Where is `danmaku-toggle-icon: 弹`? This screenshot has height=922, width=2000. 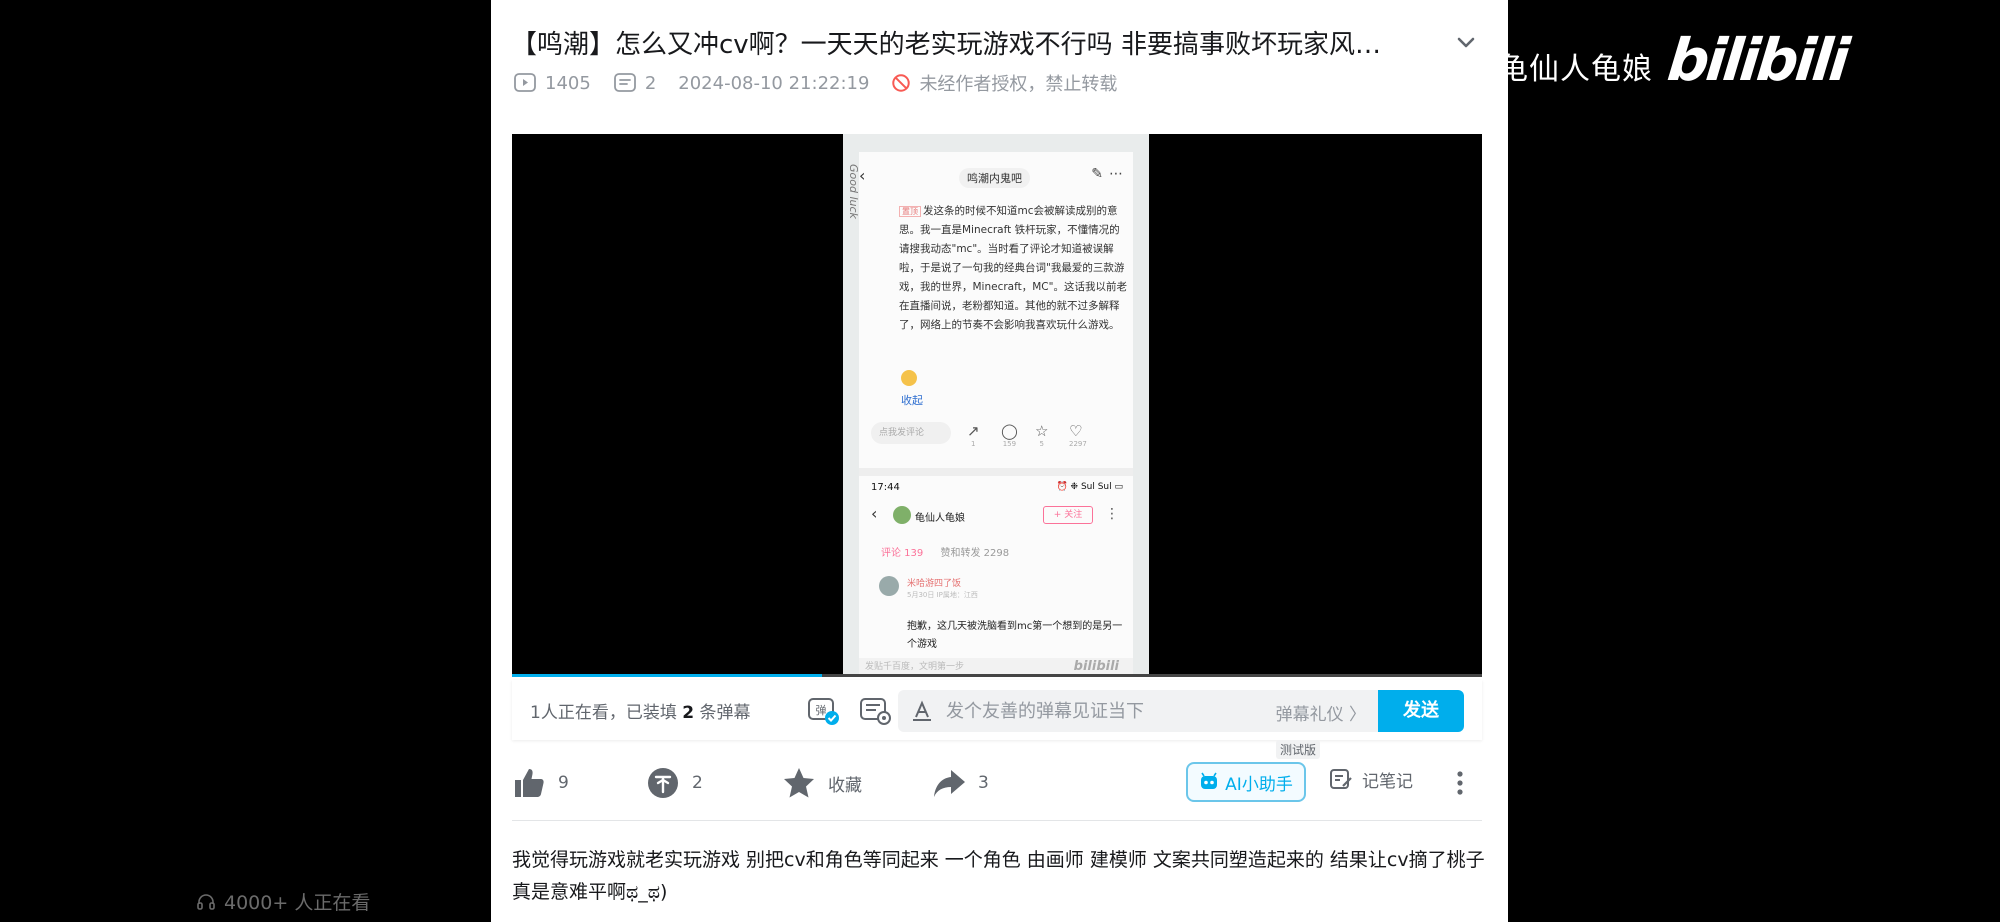
danmaku-toggle-icon: 弹 is located at coordinates (823, 710).